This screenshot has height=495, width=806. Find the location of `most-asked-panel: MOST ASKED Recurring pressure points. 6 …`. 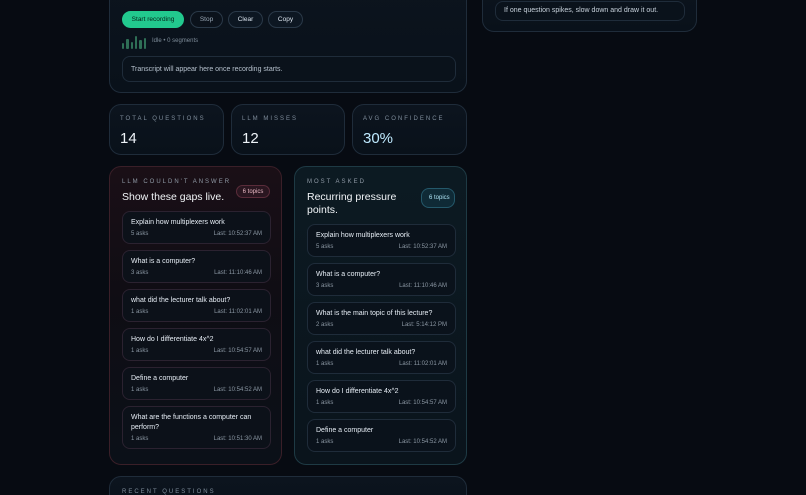

most-asked-panel: MOST ASKED Recurring pressure points. 6 … is located at coordinates (380, 315).